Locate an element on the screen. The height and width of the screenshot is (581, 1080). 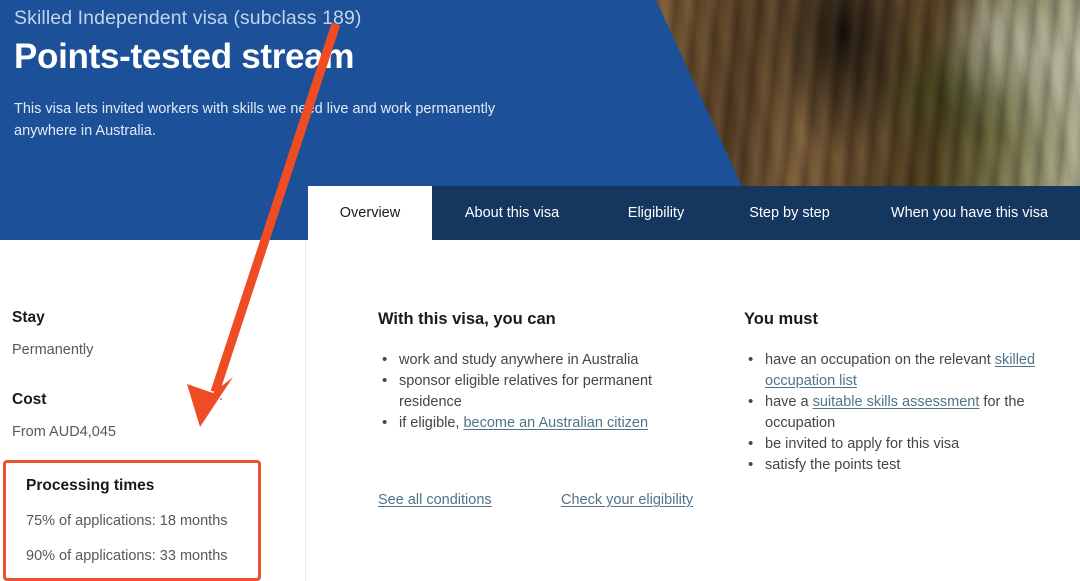
cost-label: Cost is located at coordinates (29, 399).